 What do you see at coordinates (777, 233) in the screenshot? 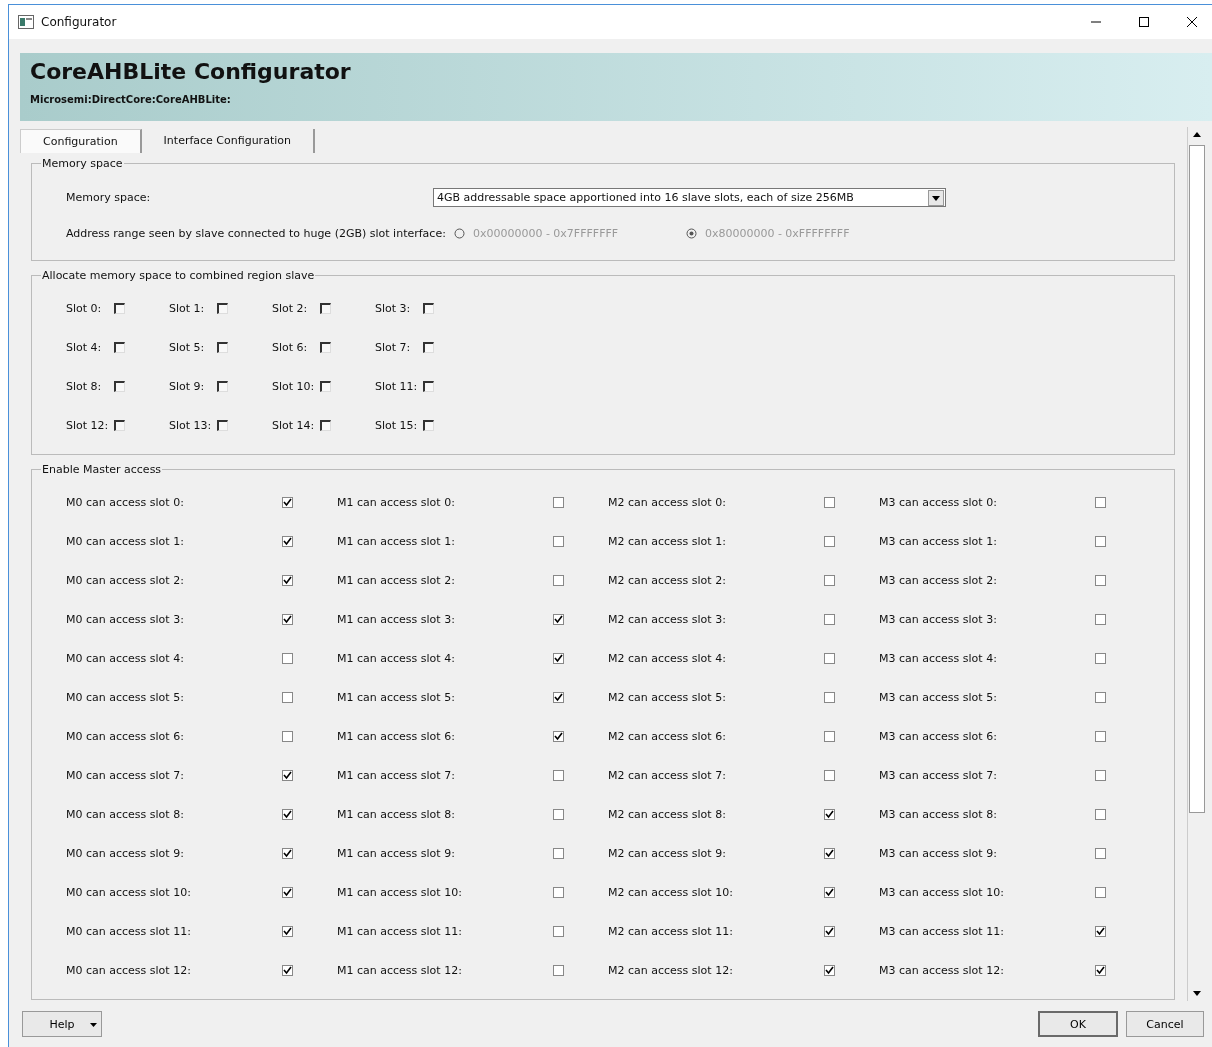
I see `radio-label: 0x80000000 - 0xFFFFFFFF` at bounding box center [777, 233].